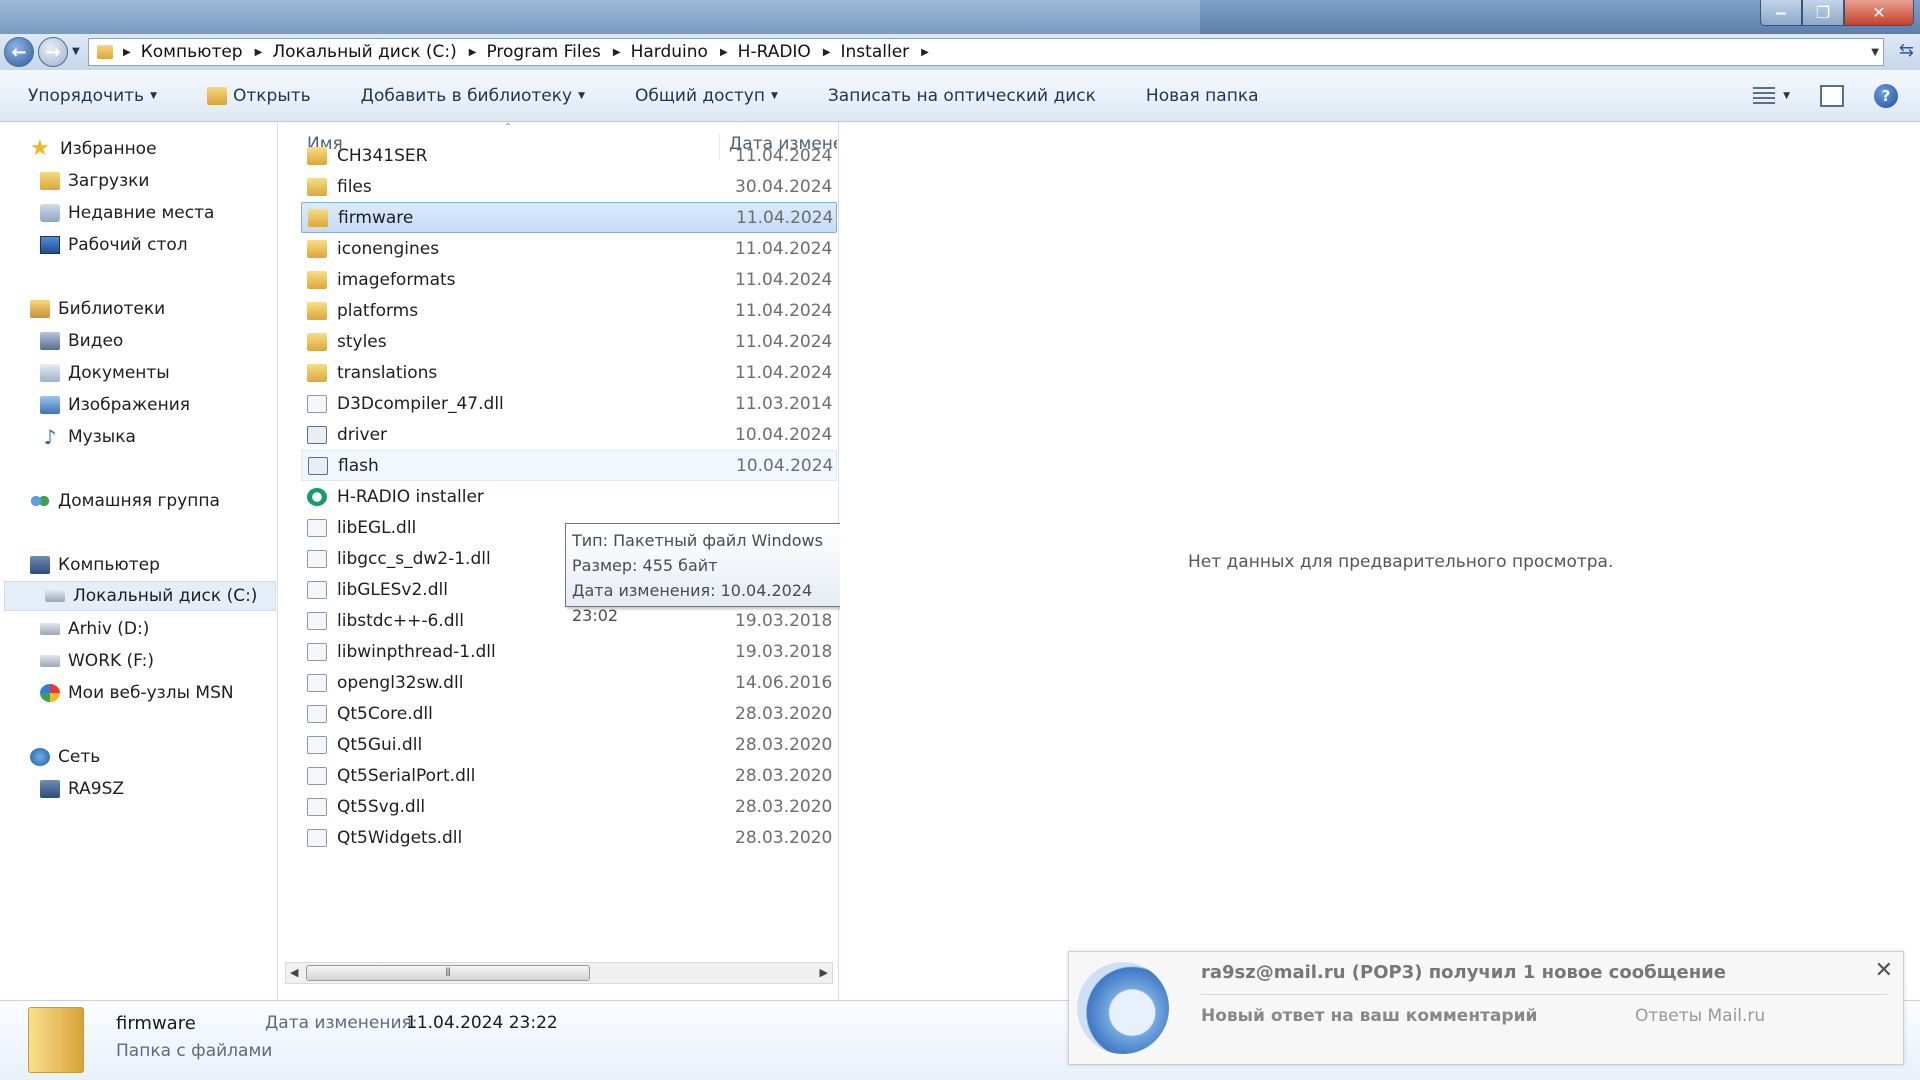  What do you see at coordinates (379, 52) in the screenshot?
I see `breadcrumb-drive-c: Локальный диск (C:) ▶` at bounding box center [379, 52].